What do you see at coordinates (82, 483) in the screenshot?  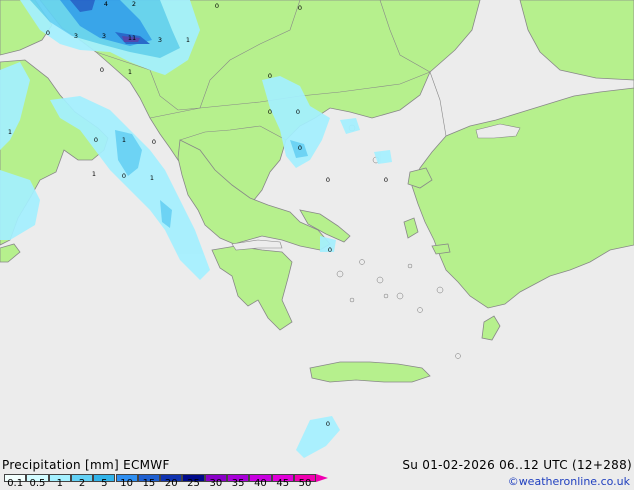 I see `legend-tick: 2` at bounding box center [82, 483].